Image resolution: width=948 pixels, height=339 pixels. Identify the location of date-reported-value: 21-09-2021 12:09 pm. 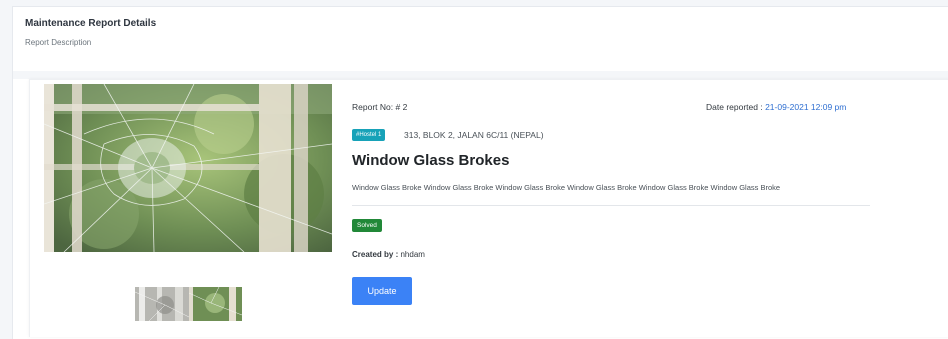
(806, 107).